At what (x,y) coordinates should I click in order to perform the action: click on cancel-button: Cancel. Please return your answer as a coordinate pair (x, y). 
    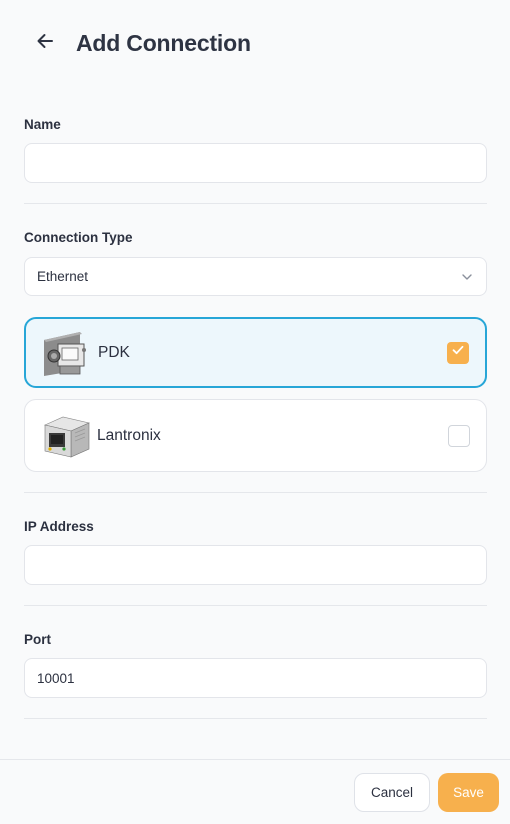
    Looking at the image, I should click on (392, 792).